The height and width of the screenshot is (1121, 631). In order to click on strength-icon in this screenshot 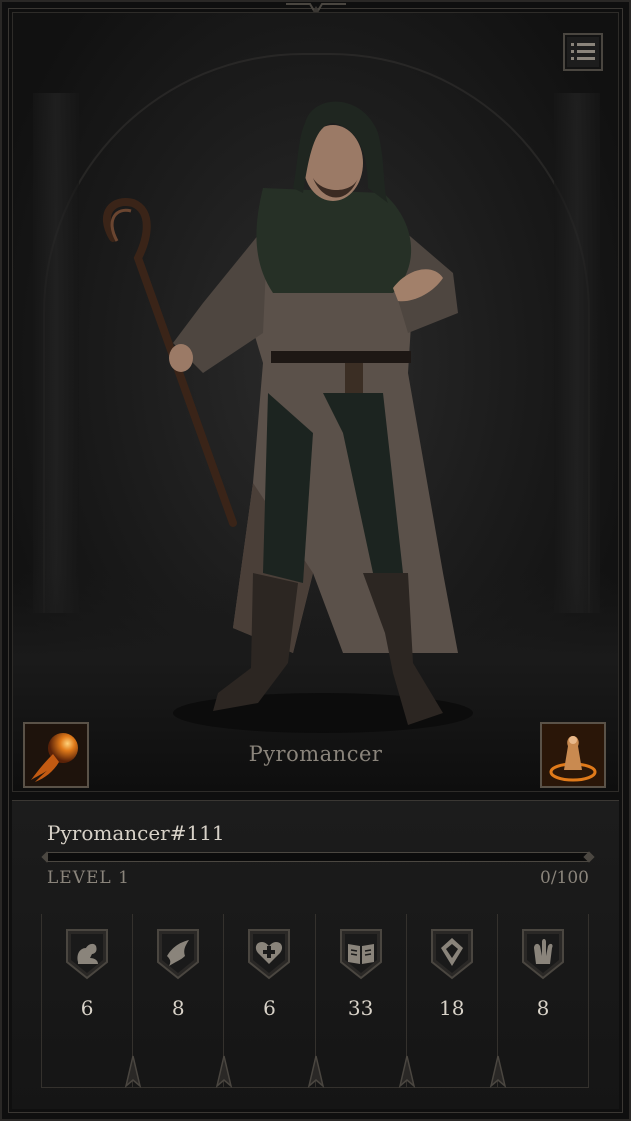, I will do `click(87, 954)`.